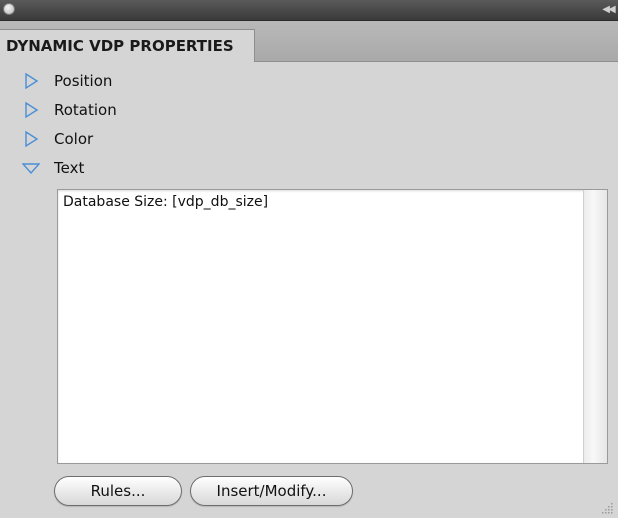 This screenshot has height=518, width=618. I want to click on section-rotation-label: Rotation, so click(85, 110).